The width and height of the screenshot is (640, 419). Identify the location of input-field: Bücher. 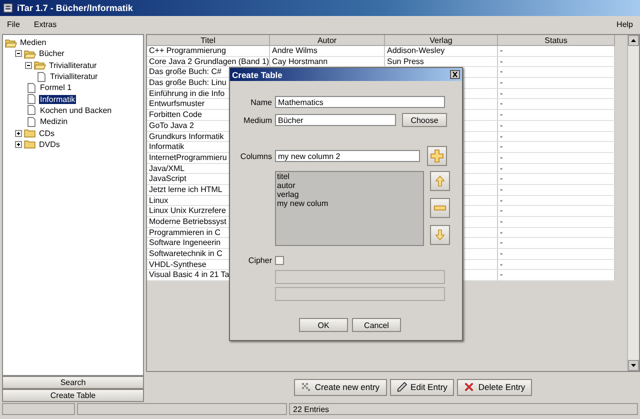
(335, 120).